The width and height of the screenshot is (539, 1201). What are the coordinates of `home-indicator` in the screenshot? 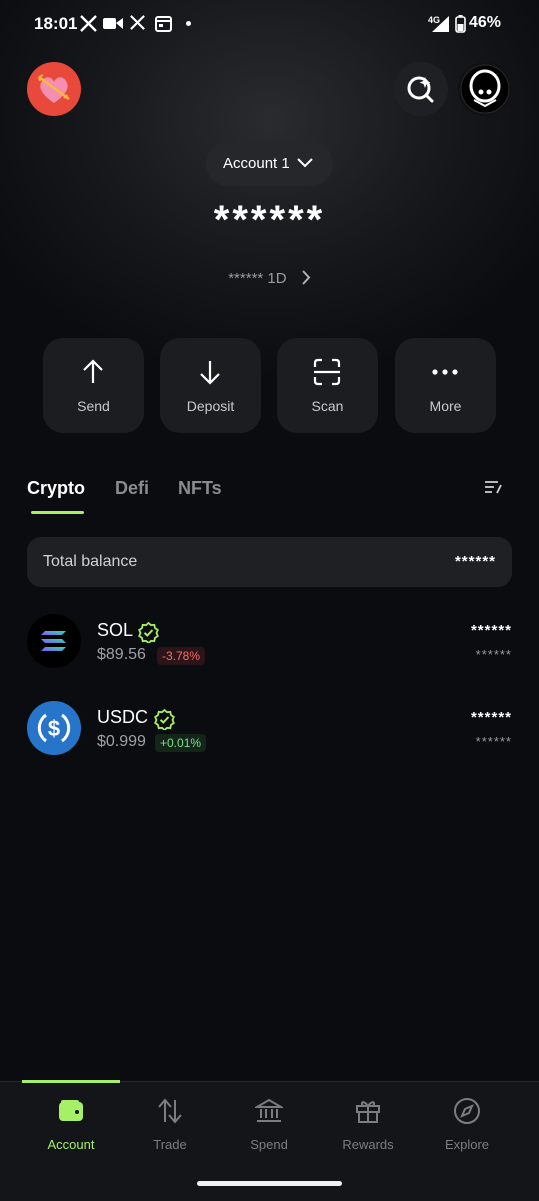 It's located at (269, 1183).